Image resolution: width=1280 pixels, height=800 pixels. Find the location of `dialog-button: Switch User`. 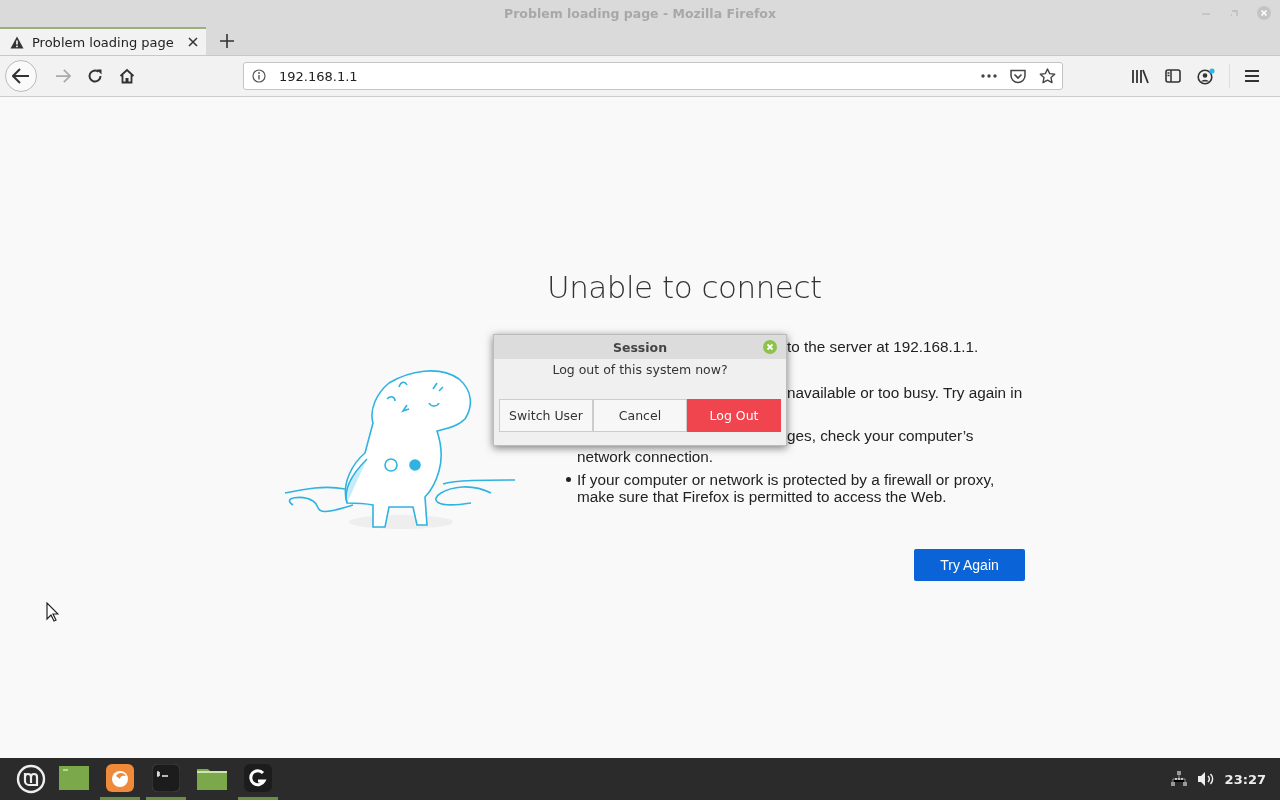

dialog-button: Switch User is located at coordinates (546, 415).